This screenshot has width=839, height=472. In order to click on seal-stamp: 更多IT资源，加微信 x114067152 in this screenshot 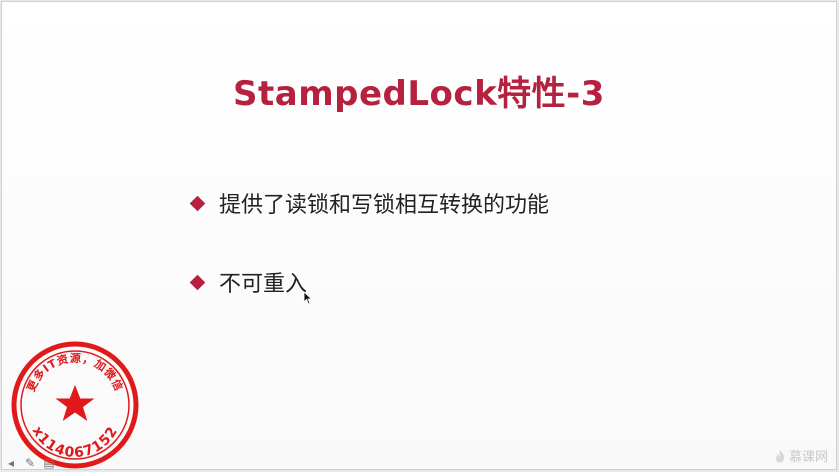, I will do `click(75, 405)`.